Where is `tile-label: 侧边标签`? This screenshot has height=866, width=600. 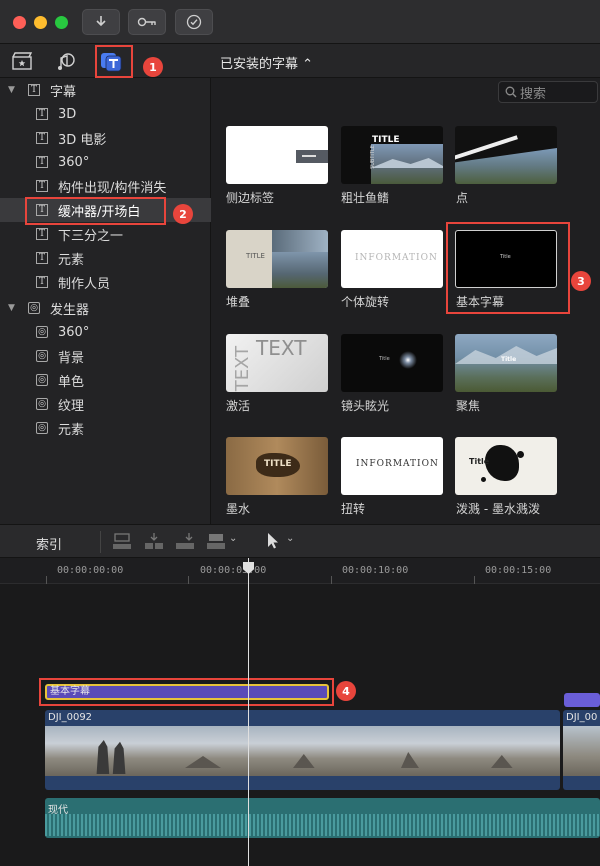 tile-label: 侧边标签 is located at coordinates (250, 198).